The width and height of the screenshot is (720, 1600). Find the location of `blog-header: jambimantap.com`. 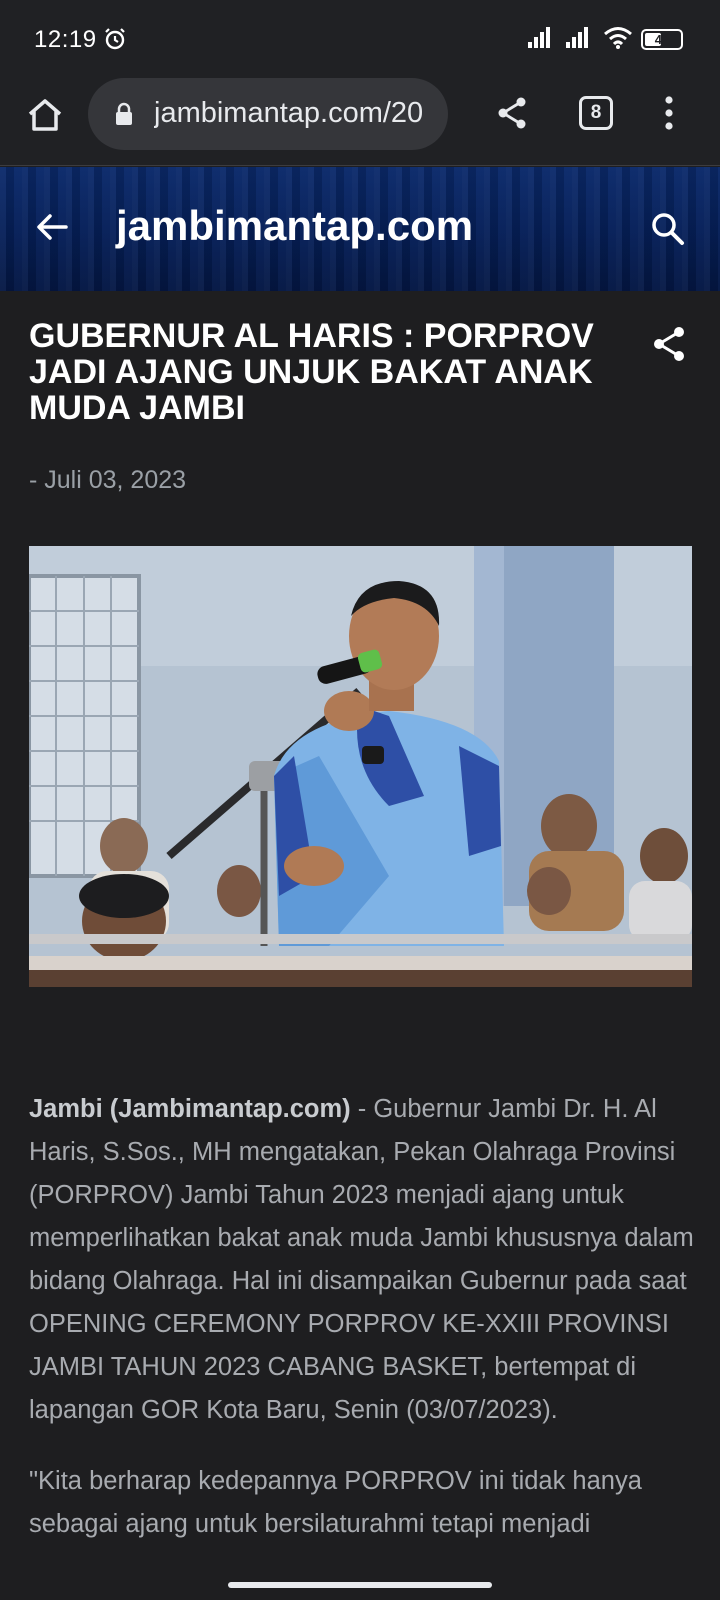

blog-header: jambimantap.com is located at coordinates (360, 229).